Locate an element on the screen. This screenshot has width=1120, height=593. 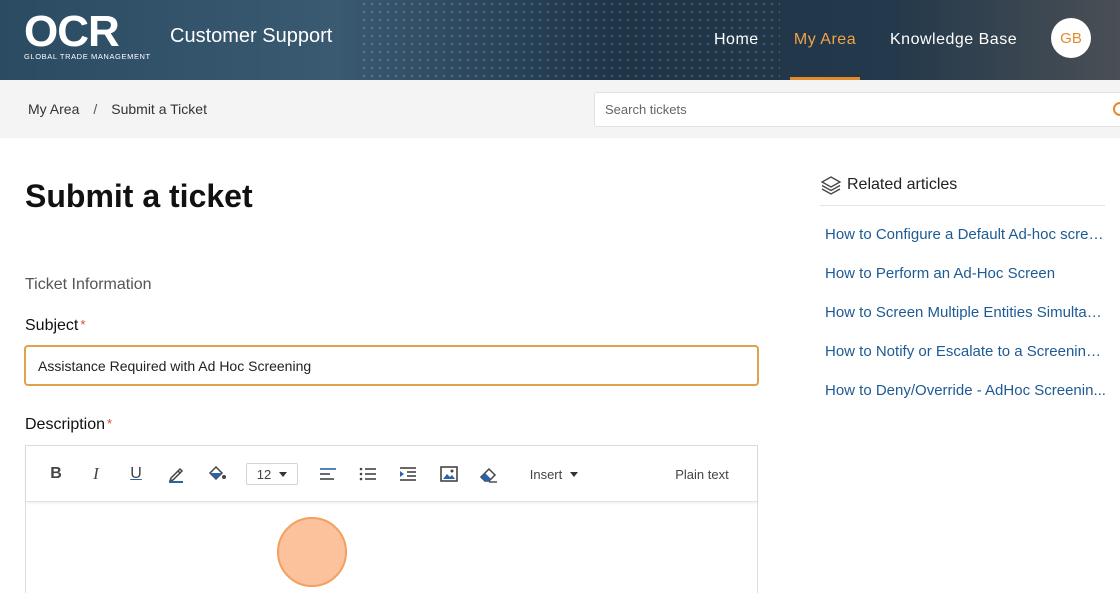
breadcrumb-my-area: My Area is located at coordinates (53, 109).